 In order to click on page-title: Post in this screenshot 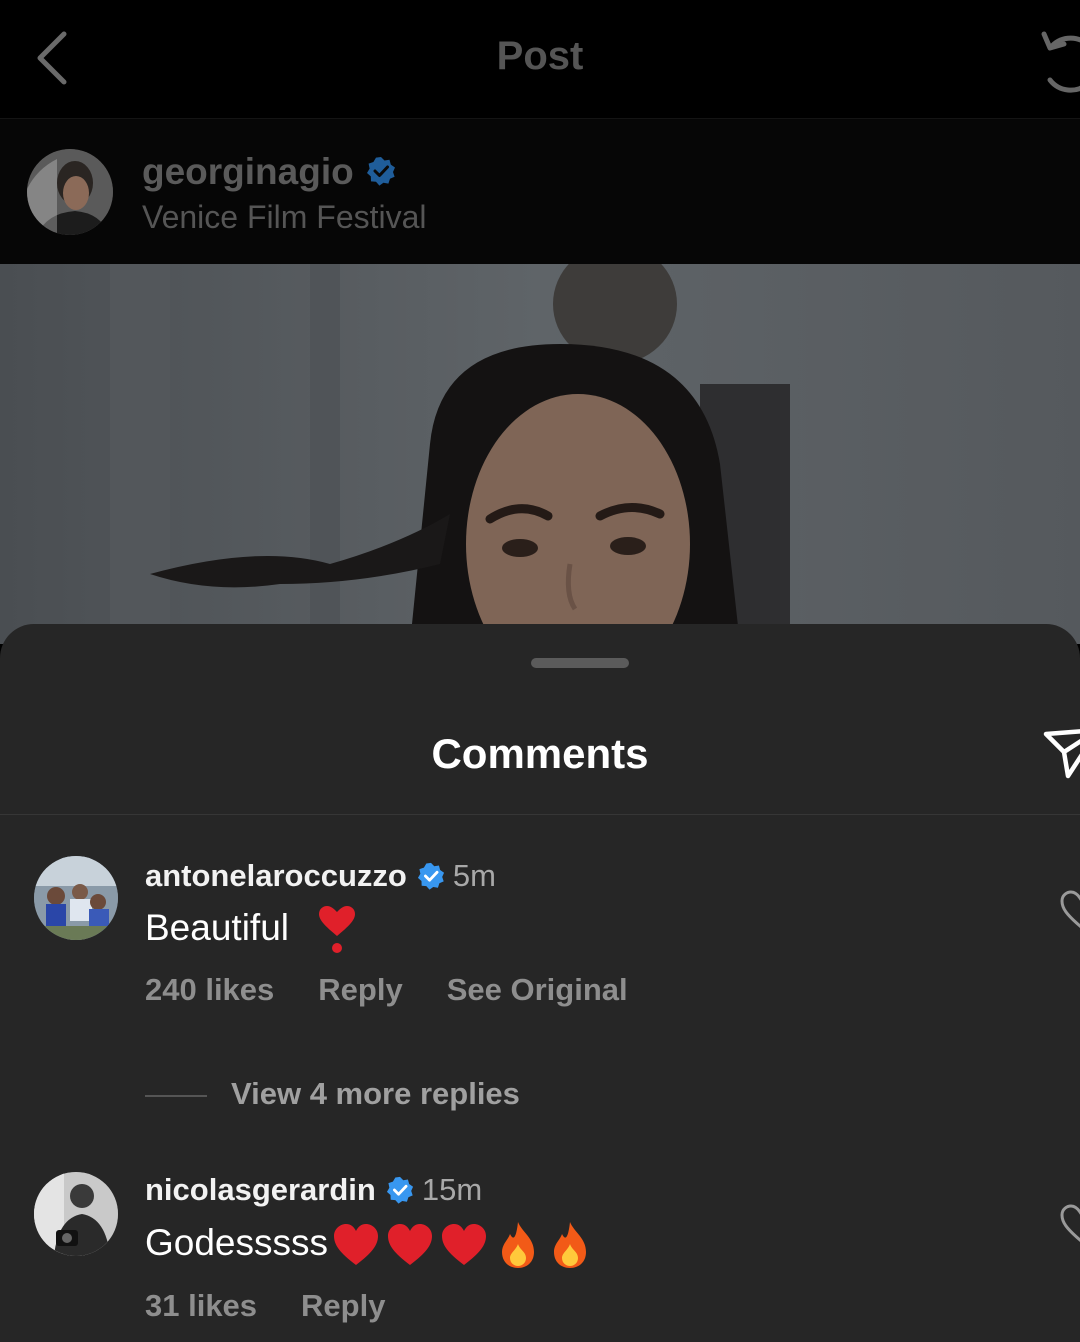, I will do `click(540, 56)`.